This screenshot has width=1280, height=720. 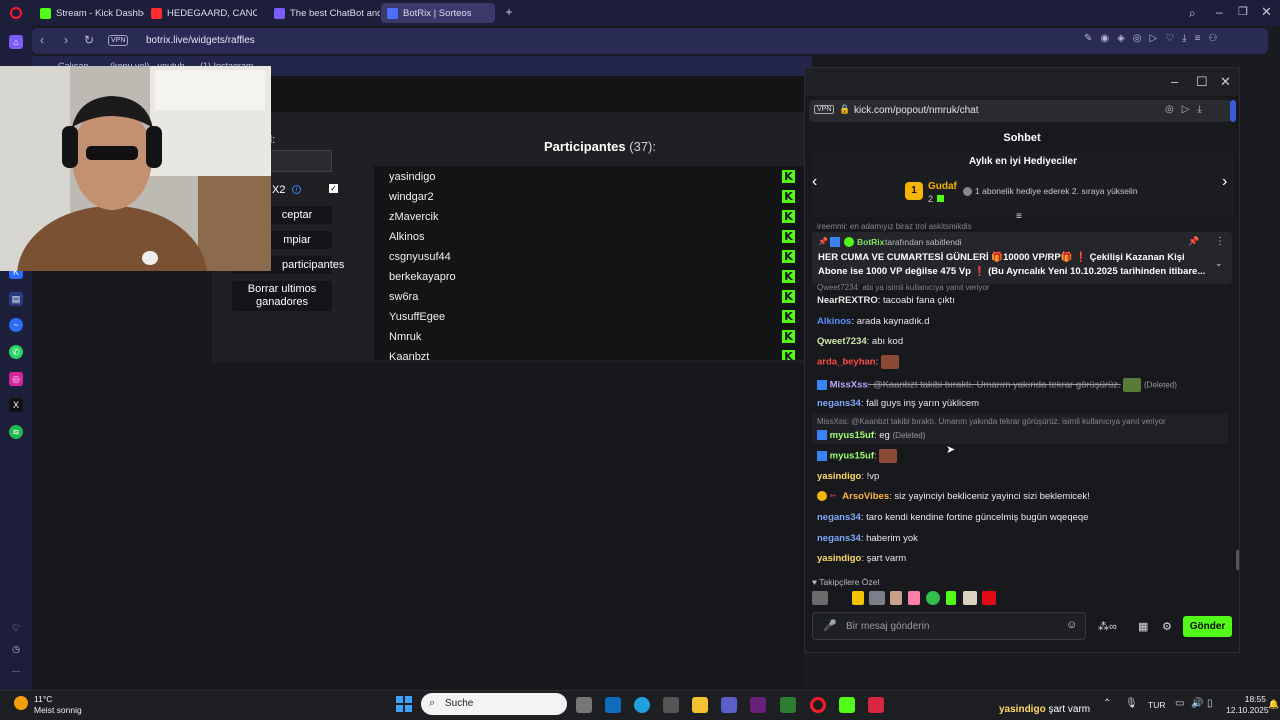 I want to click on page-tools-icons: ◎▷⤓, so click(x=1187, y=109).